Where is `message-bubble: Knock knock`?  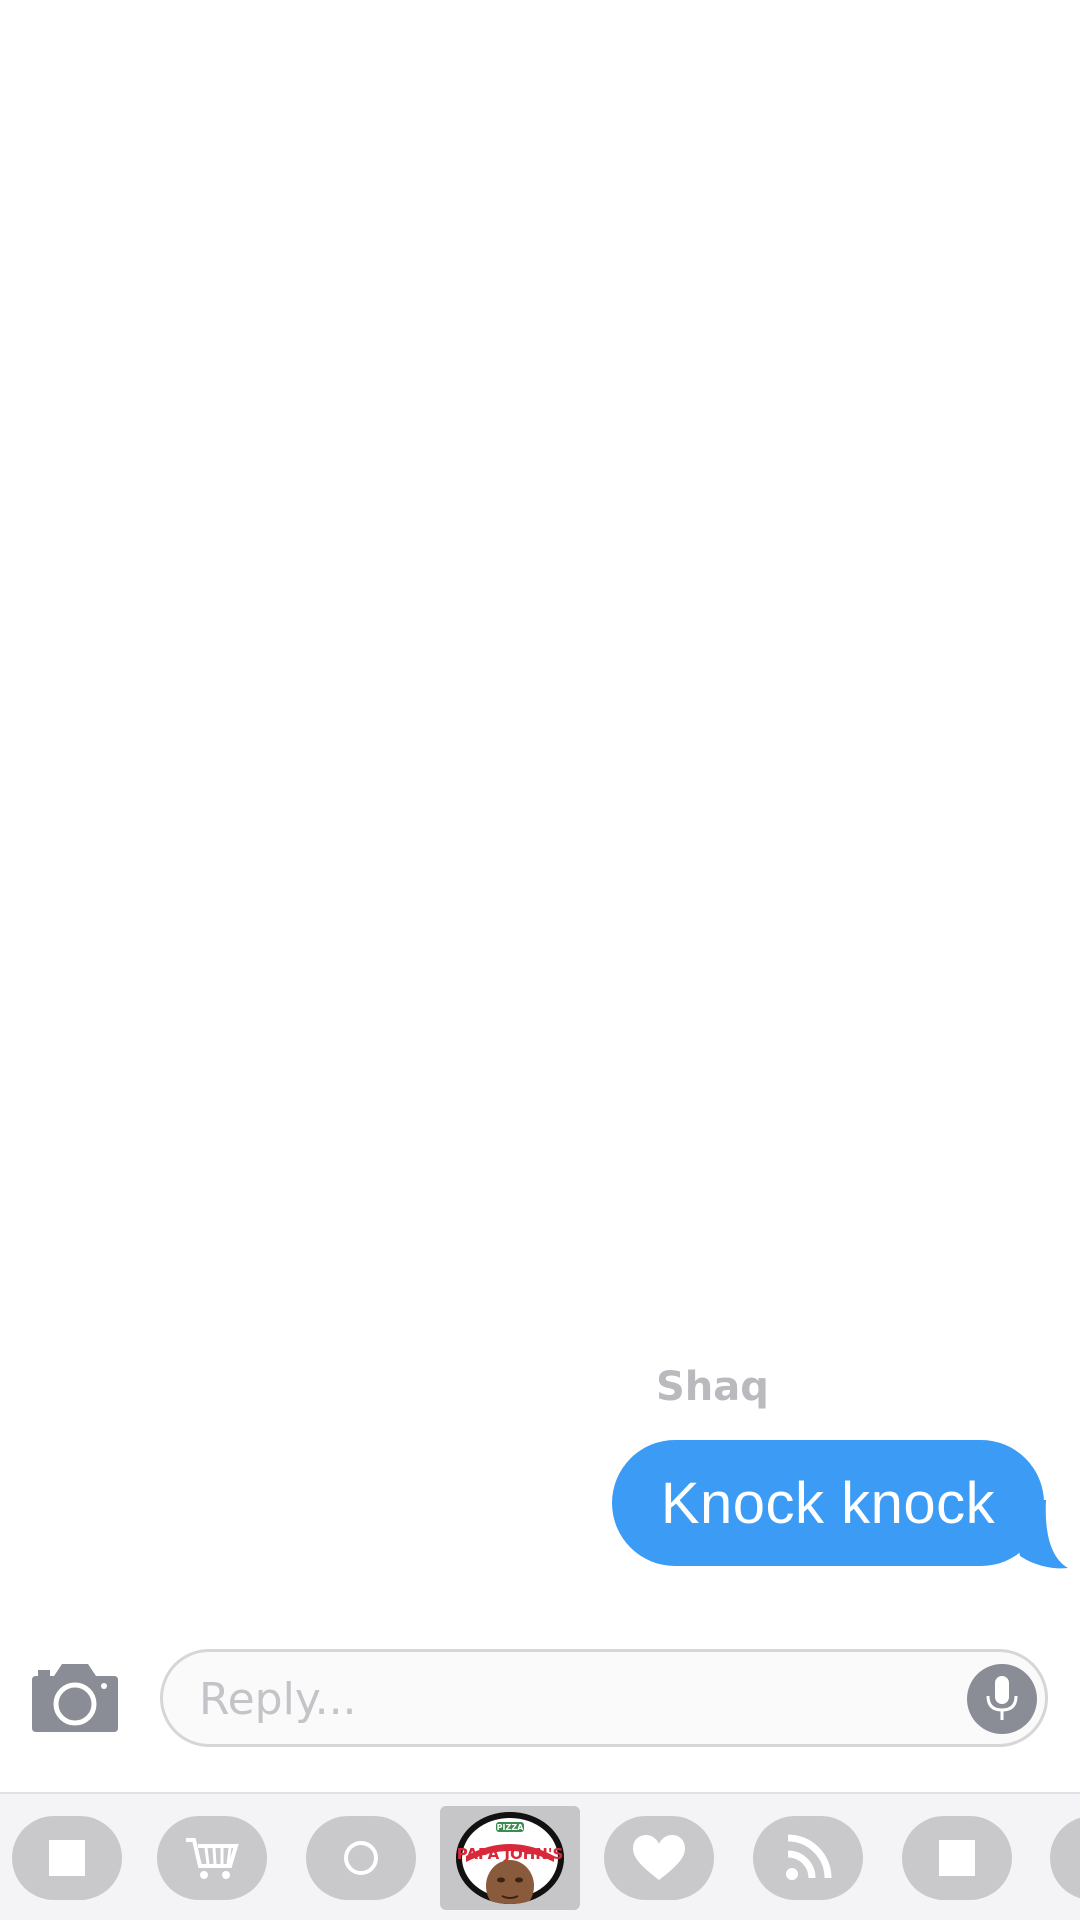 message-bubble: Knock knock is located at coordinates (828, 1503).